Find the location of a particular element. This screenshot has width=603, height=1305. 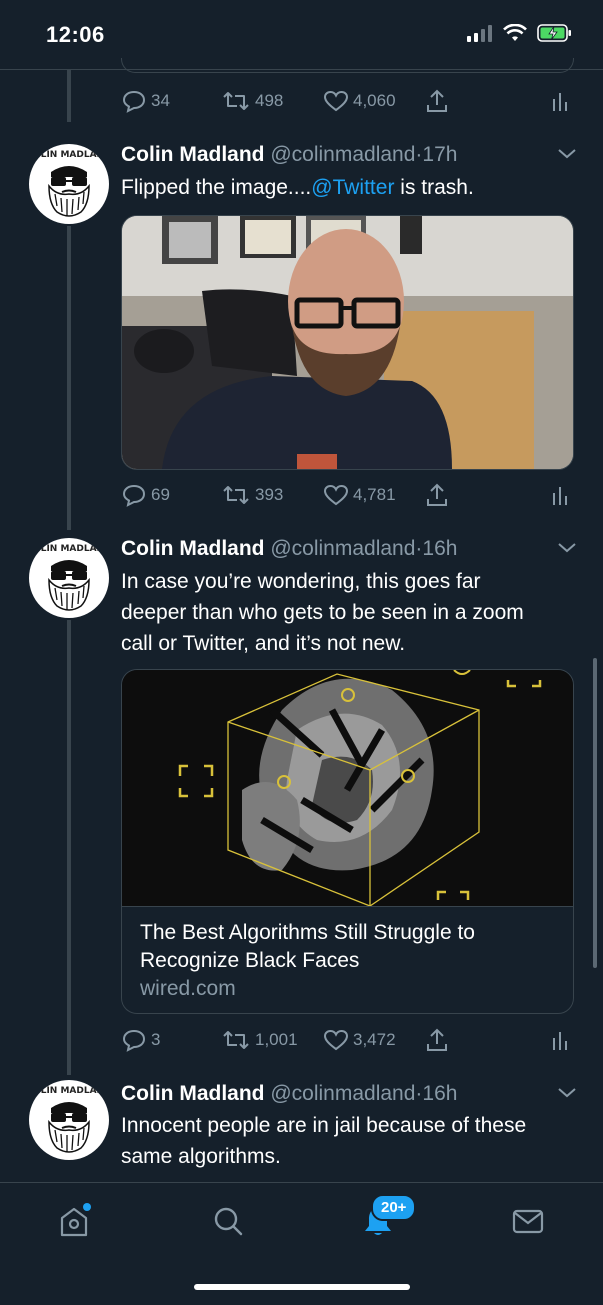

like-button: 4,060 is located at coordinates (359, 101).